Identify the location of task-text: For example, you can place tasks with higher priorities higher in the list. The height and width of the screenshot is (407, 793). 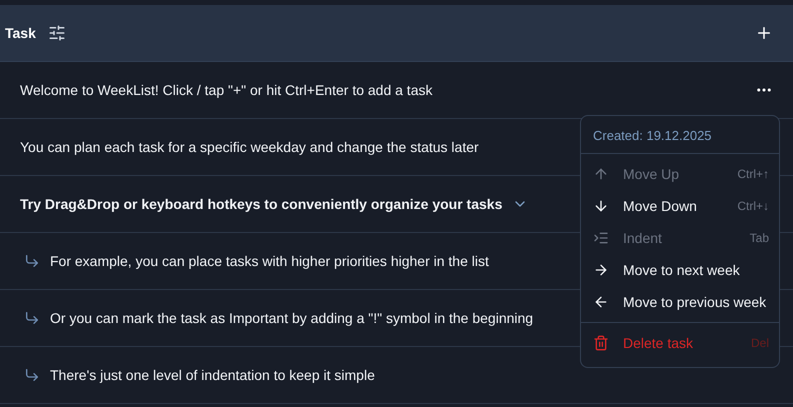
(269, 261).